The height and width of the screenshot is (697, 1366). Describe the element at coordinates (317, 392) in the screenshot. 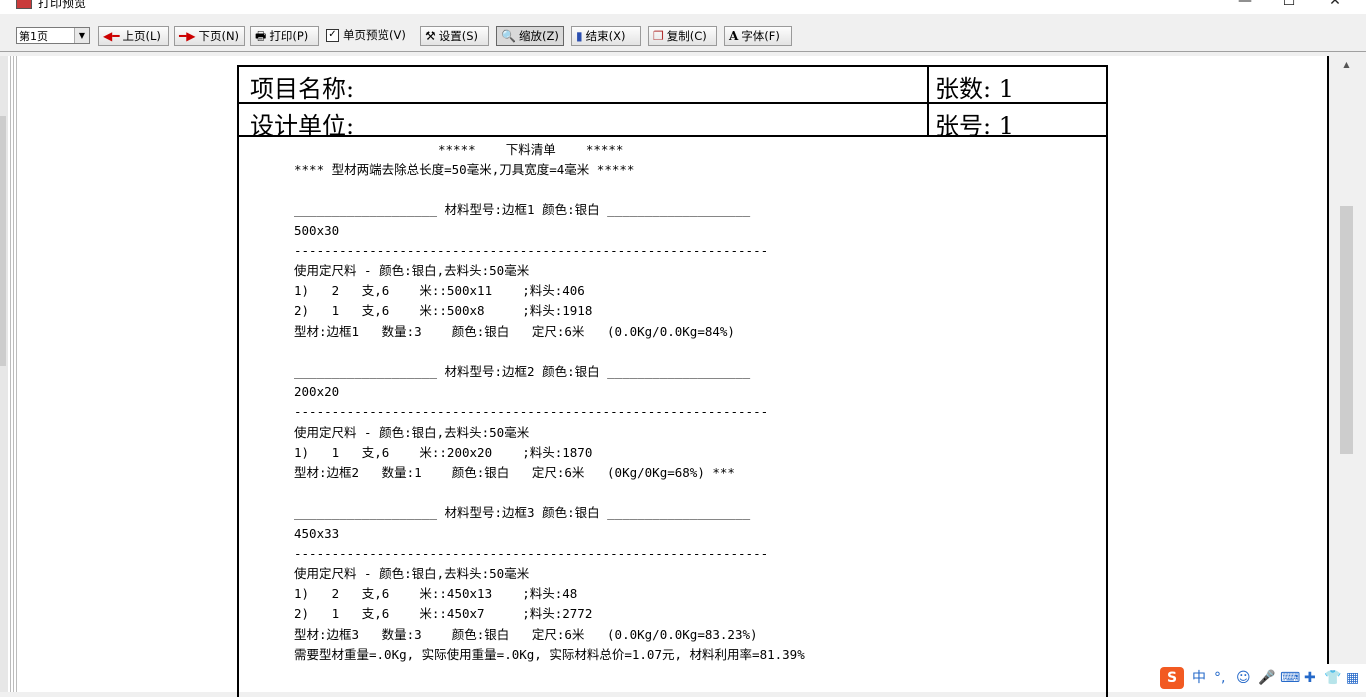

I see `report-line: 200x20` at that location.